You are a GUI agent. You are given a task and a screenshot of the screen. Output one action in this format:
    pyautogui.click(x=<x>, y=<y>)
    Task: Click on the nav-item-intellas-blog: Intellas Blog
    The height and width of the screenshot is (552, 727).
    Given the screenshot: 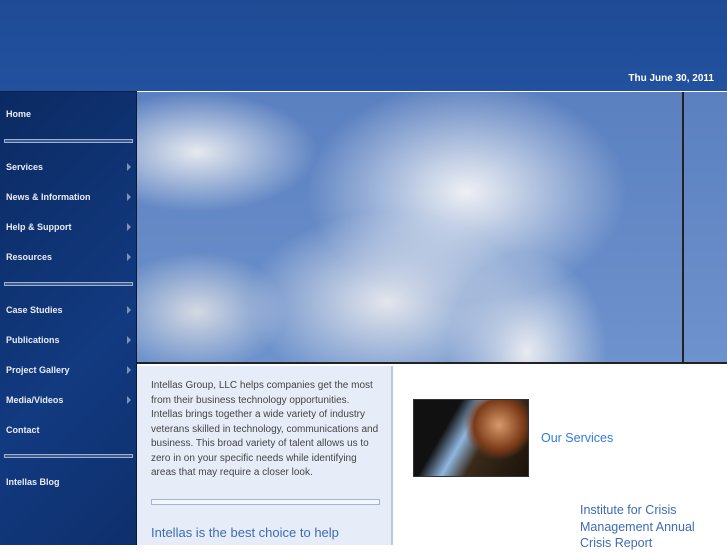 What is the action you would take?
    pyautogui.click(x=69, y=482)
    